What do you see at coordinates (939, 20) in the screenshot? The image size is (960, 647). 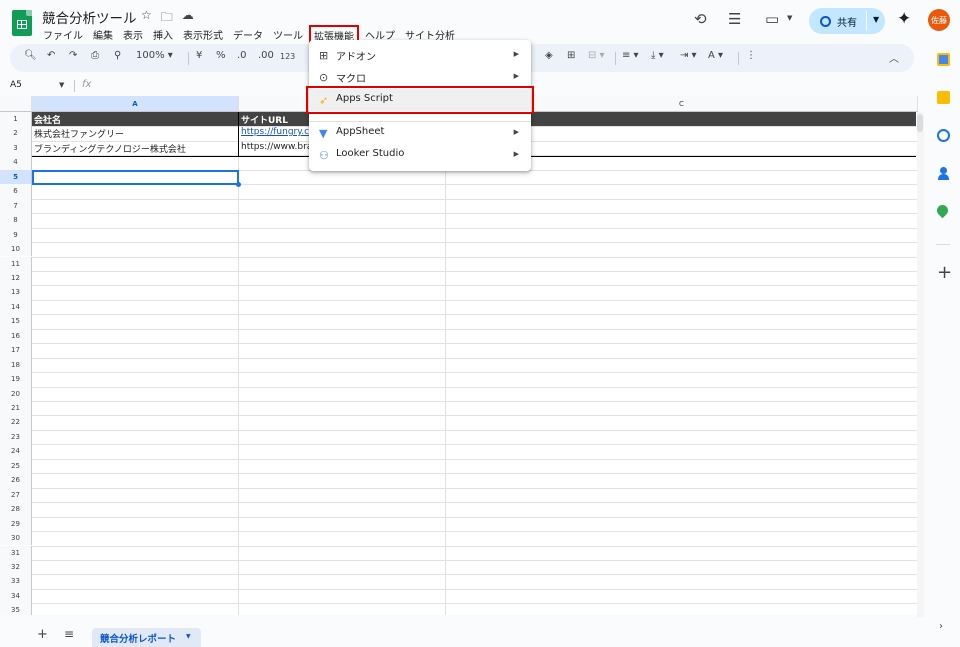 I see `avatar: 佐藤` at bounding box center [939, 20].